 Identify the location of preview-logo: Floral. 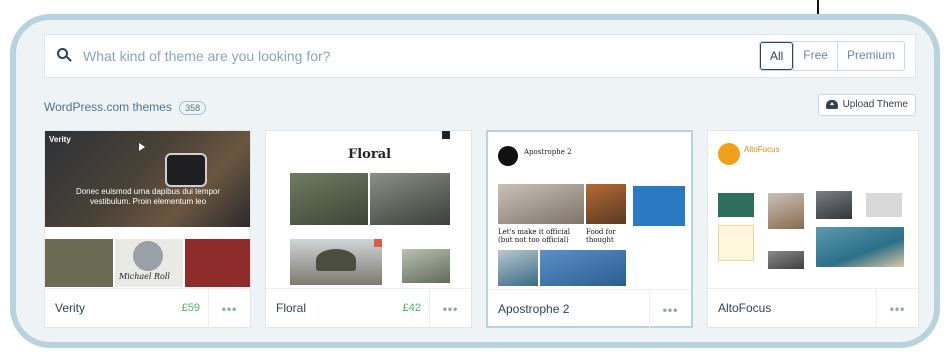
(370, 154).